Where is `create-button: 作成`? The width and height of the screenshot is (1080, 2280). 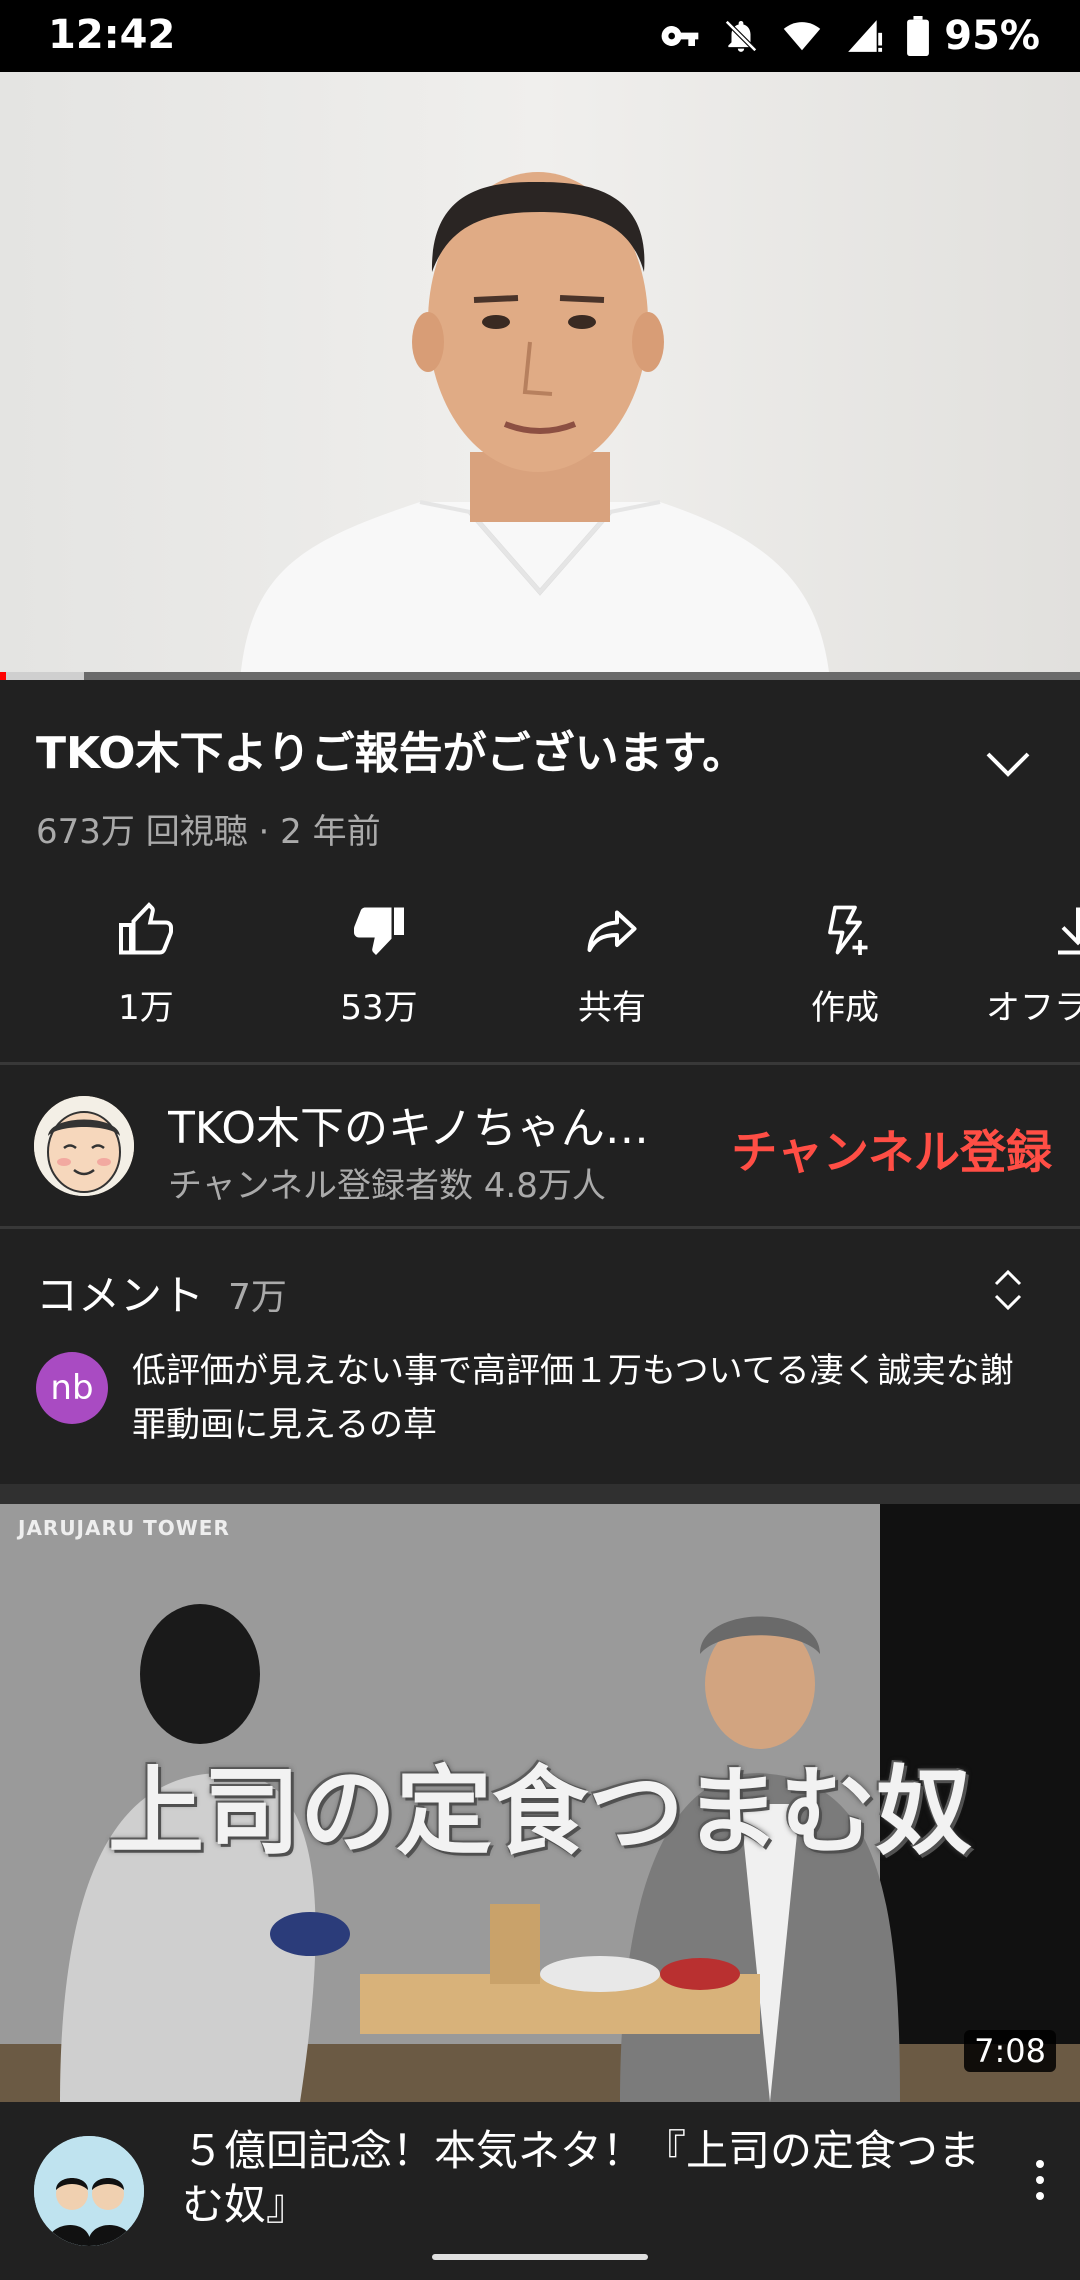
create-button: 作成 is located at coordinates (845, 962).